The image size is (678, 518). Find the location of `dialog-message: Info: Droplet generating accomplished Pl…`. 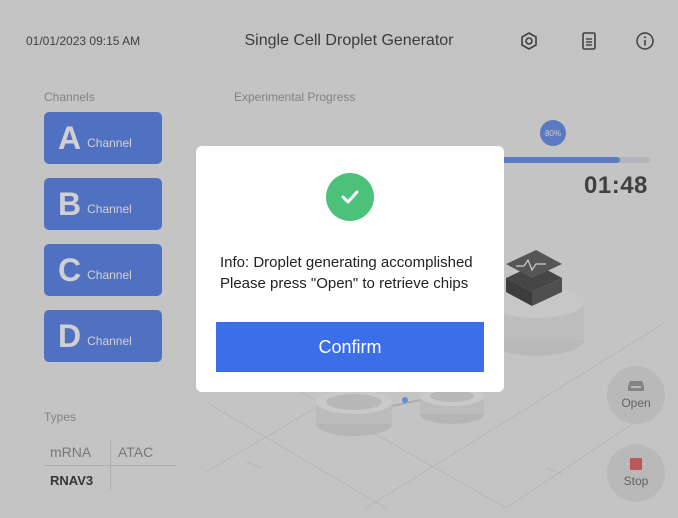

dialog-message: Info: Droplet generating accomplished Pl… is located at coordinates (346, 273).